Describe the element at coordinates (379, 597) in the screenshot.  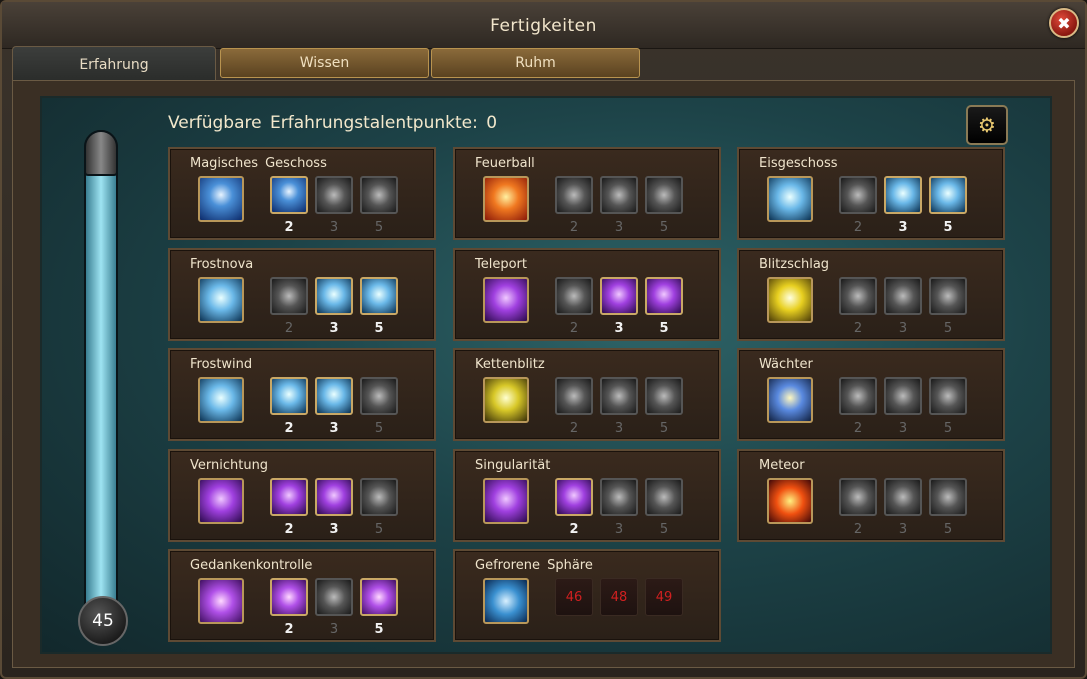
I see `rank-5-mind-control-icon` at that location.